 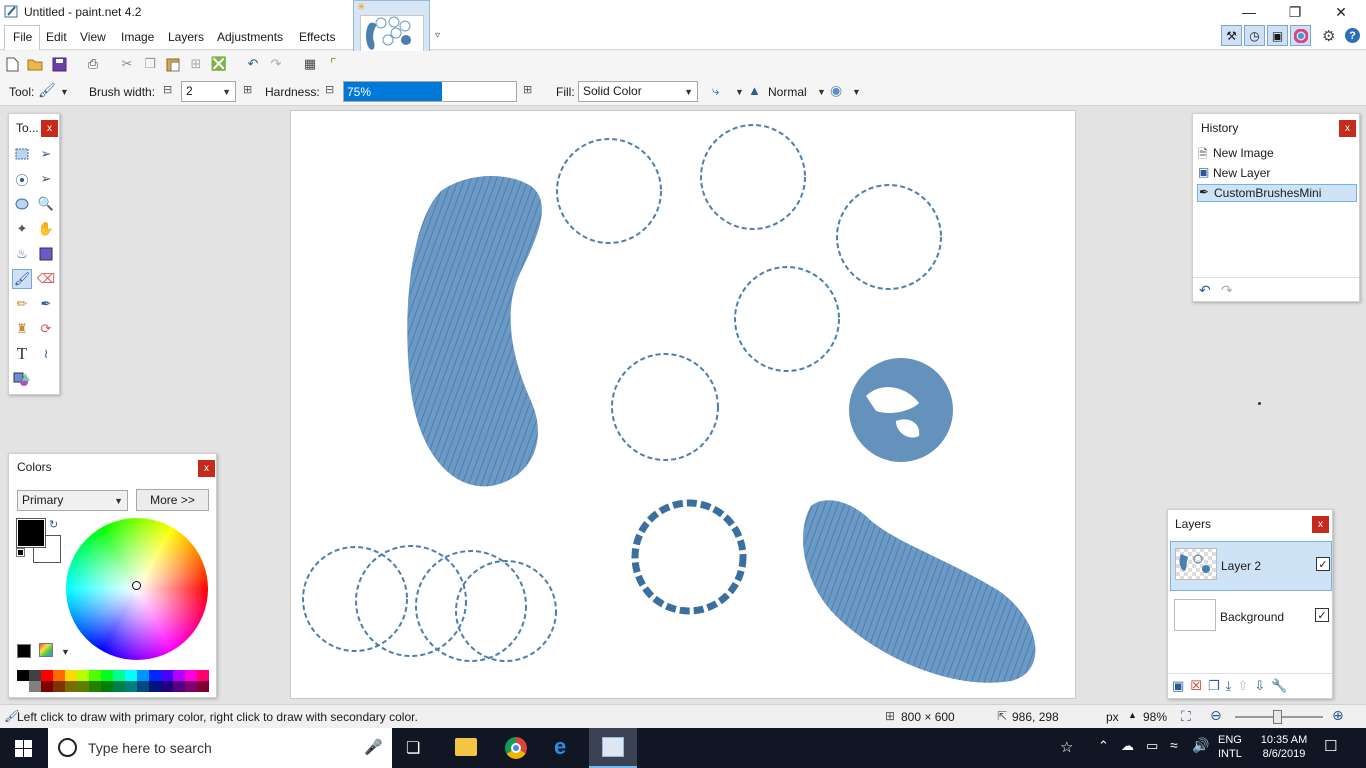 What do you see at coordinates (1320, 524) in the screenshot?
I see `layers-panel-close-icon: x` at bounding box center [1320, 524].